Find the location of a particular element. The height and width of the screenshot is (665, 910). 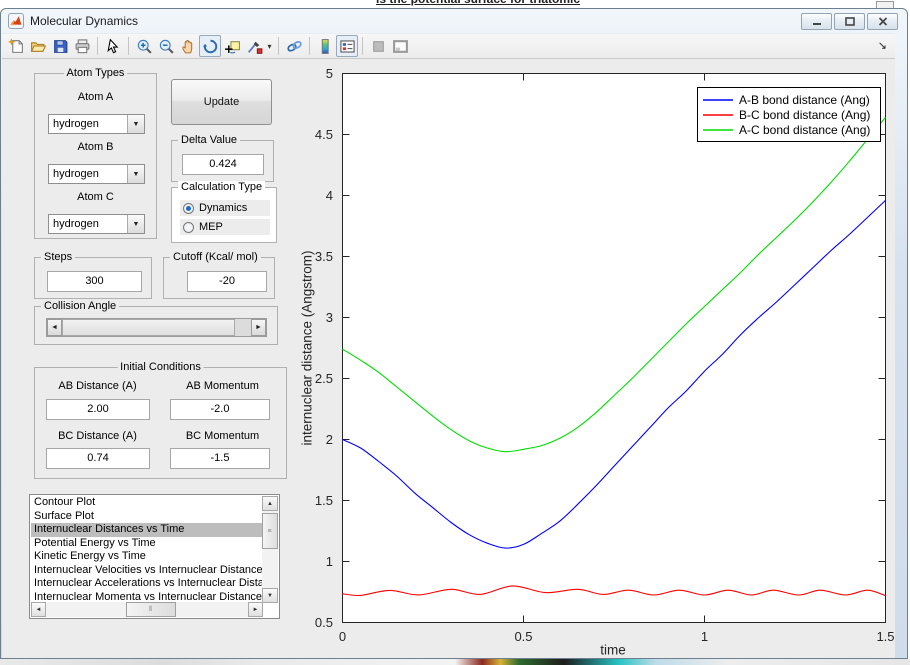

brush-button is located at coordinates (254, 46).